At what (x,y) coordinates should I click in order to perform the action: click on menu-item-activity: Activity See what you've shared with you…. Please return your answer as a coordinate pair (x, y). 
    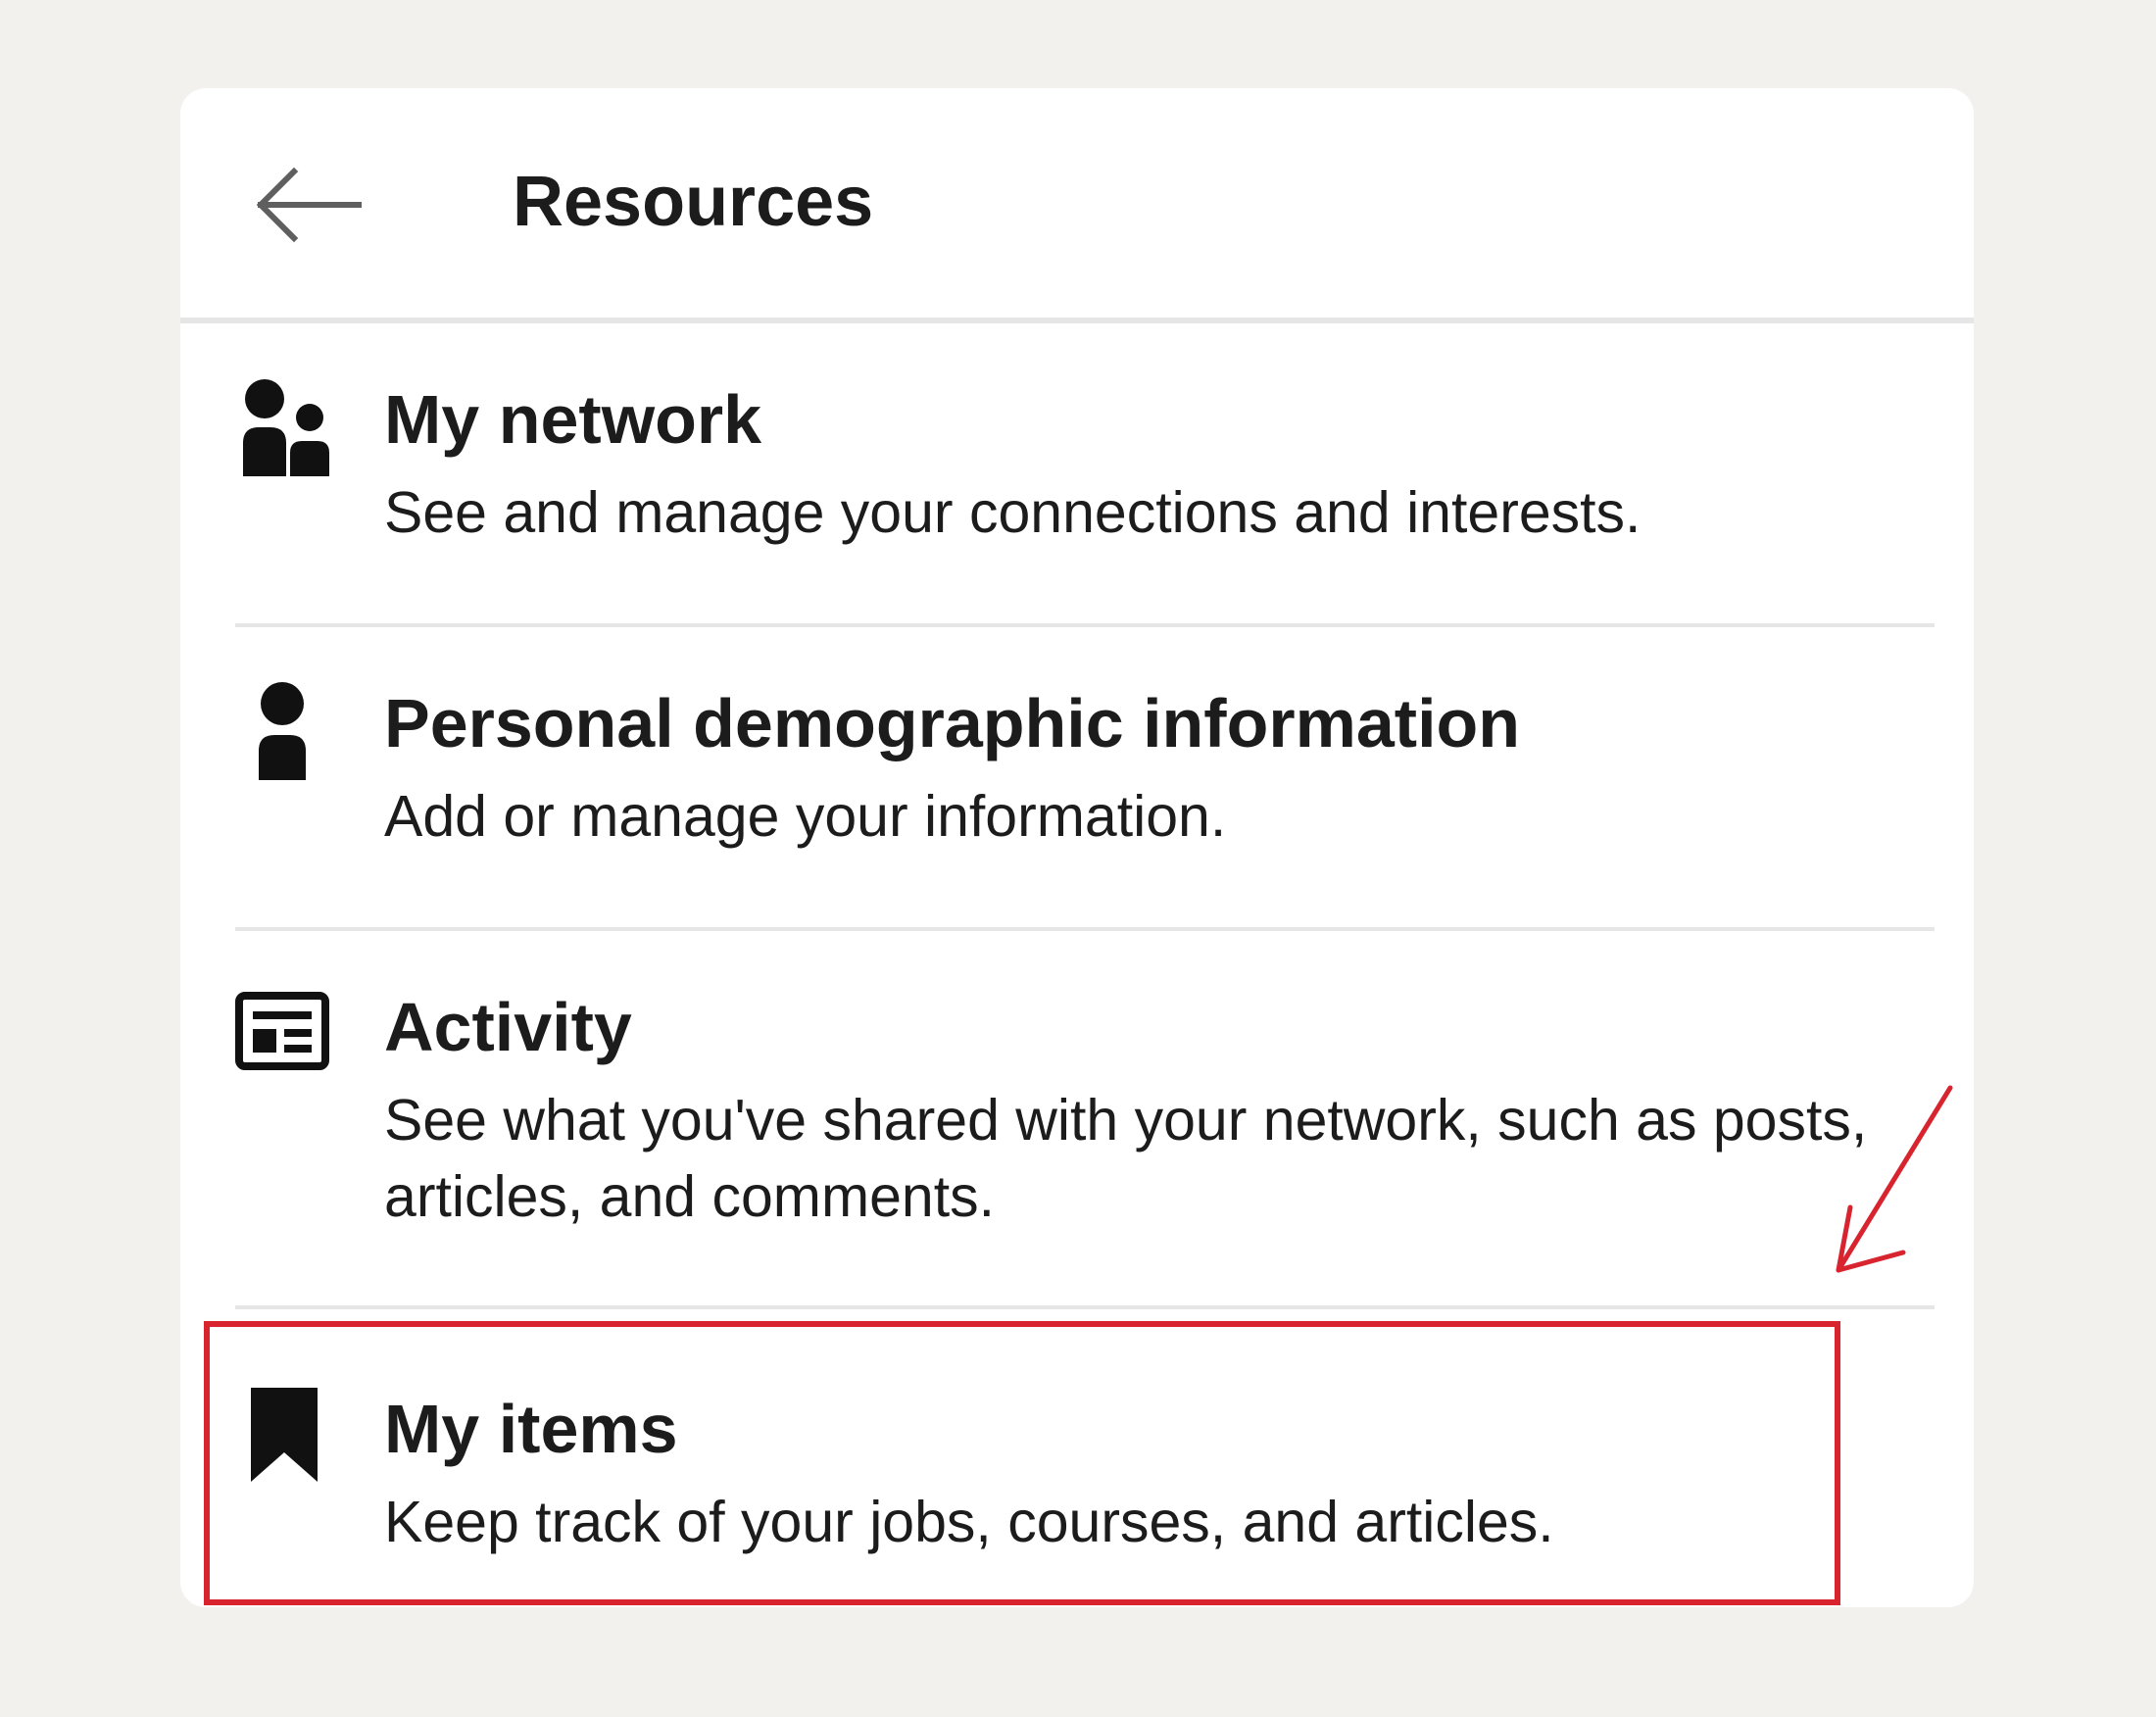
    Looking at the image, I should click on (1085, 1142).